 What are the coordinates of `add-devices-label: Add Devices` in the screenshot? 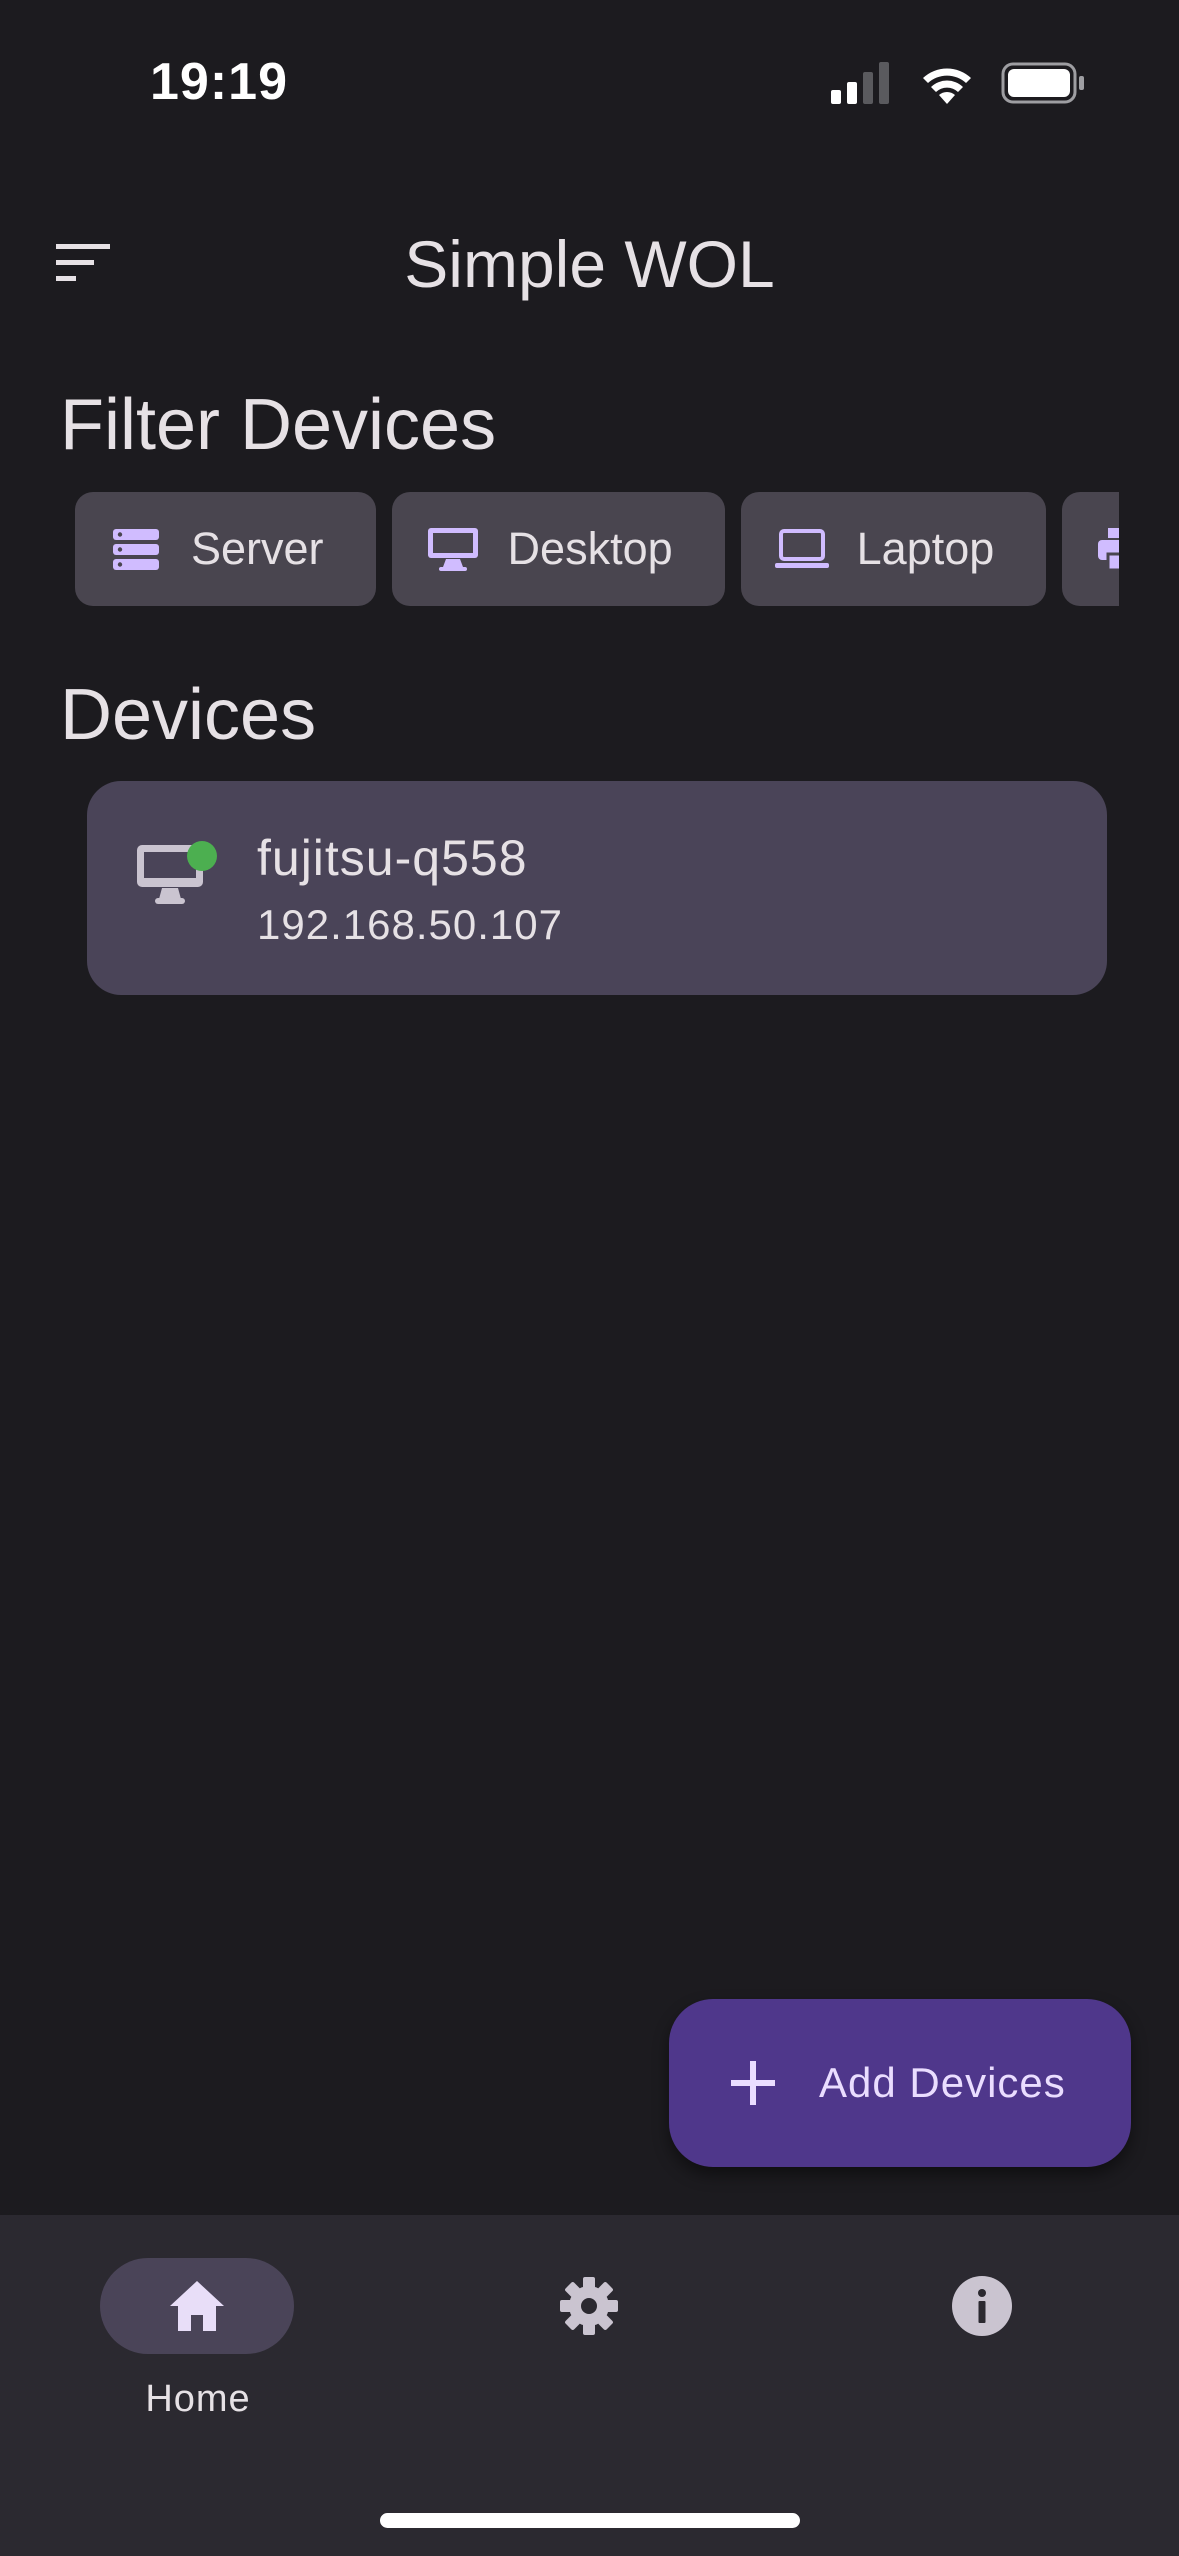 It's located at (942, 2082).